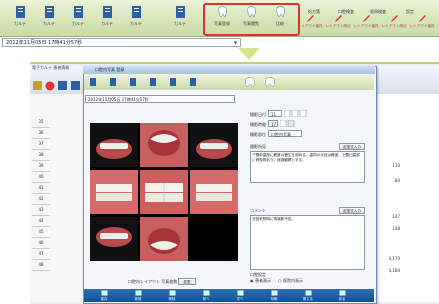 This screenshot has height=304, width=439. I want to click on back-button: 戻る, so click(342, 295).